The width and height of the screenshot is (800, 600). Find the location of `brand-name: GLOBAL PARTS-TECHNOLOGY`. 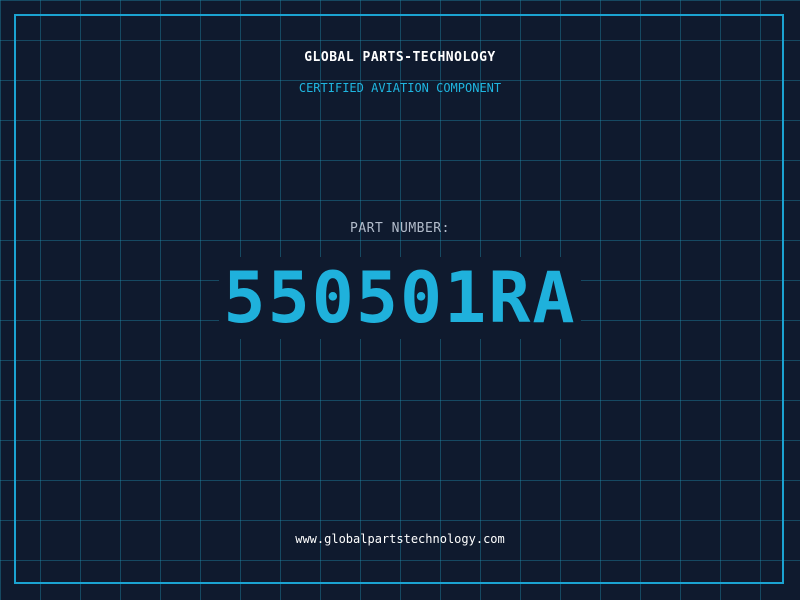

brand-name: GLOBAL PARTS-TECHNOLOGY is located at coordinates (400, 57).